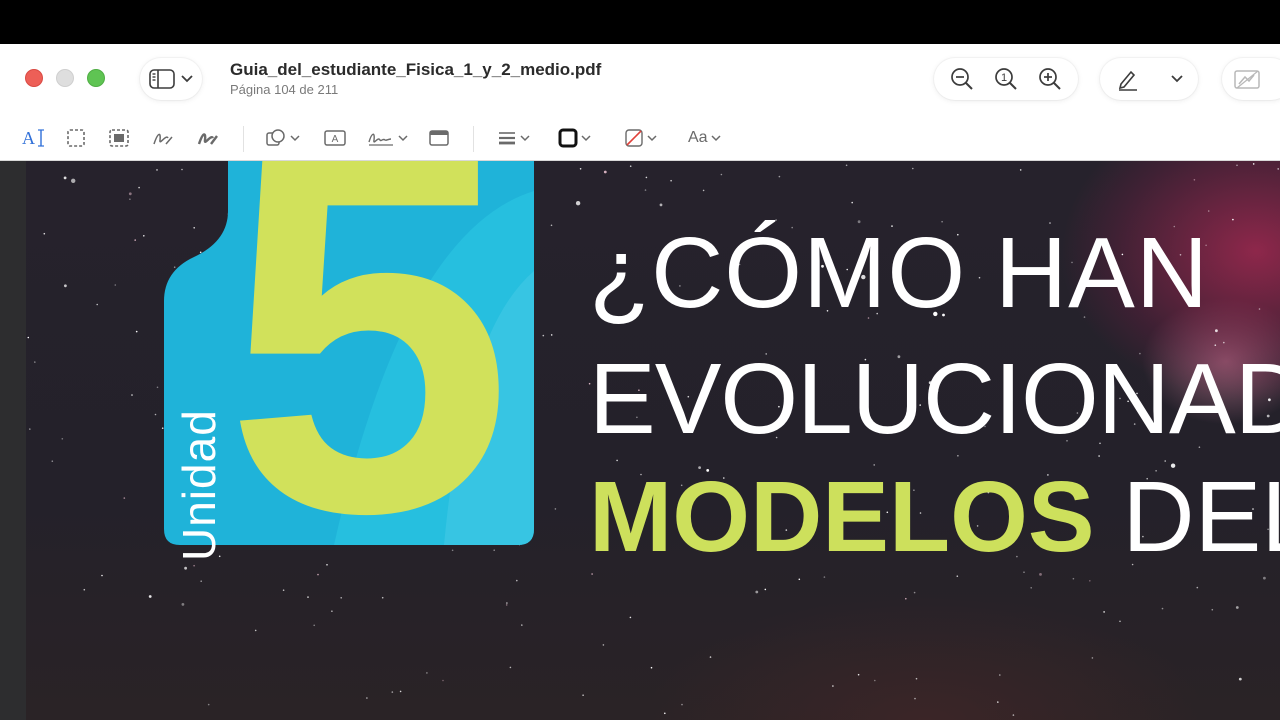 This screenshot has height=720, width=1280. Describe the element at coordinates (65, 78) in the screenshot. I see `minimize-window-button` at that location.